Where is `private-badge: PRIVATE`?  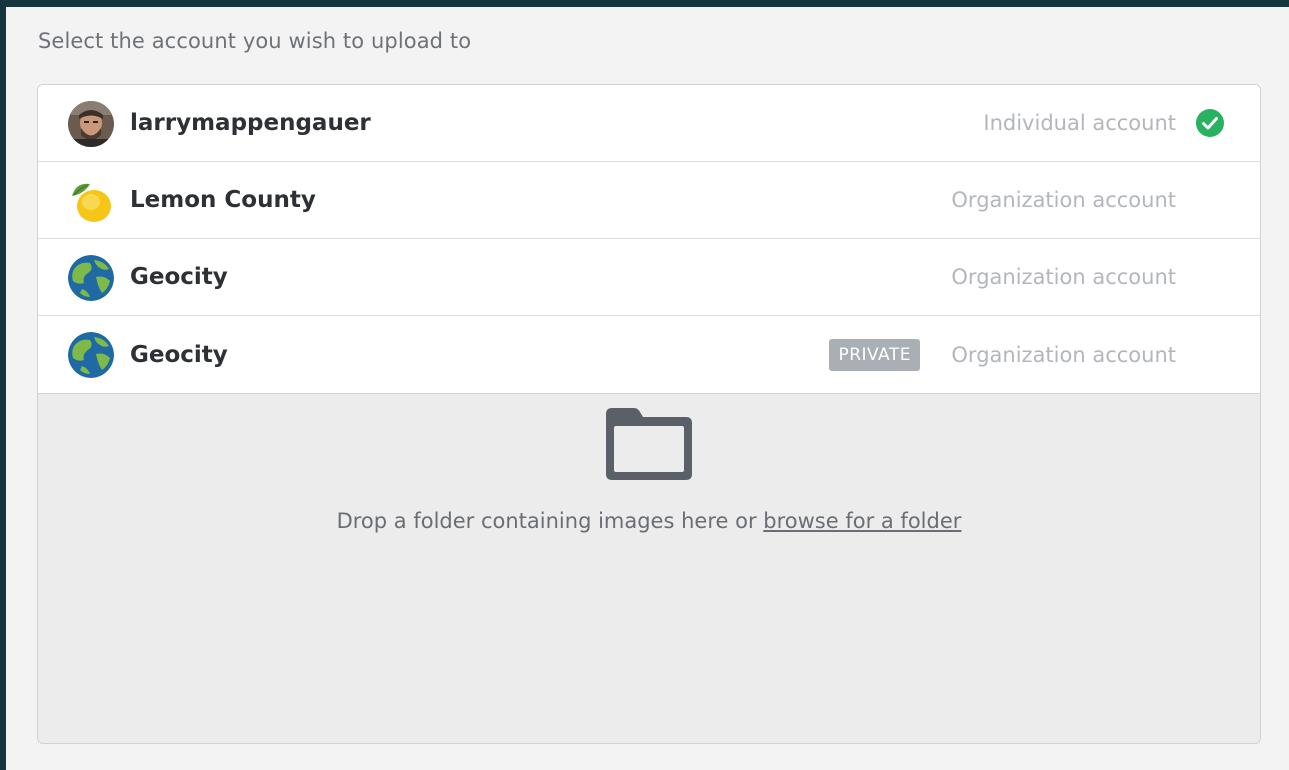
private-badge: PRIVATE is located at coordinates (874, 354).